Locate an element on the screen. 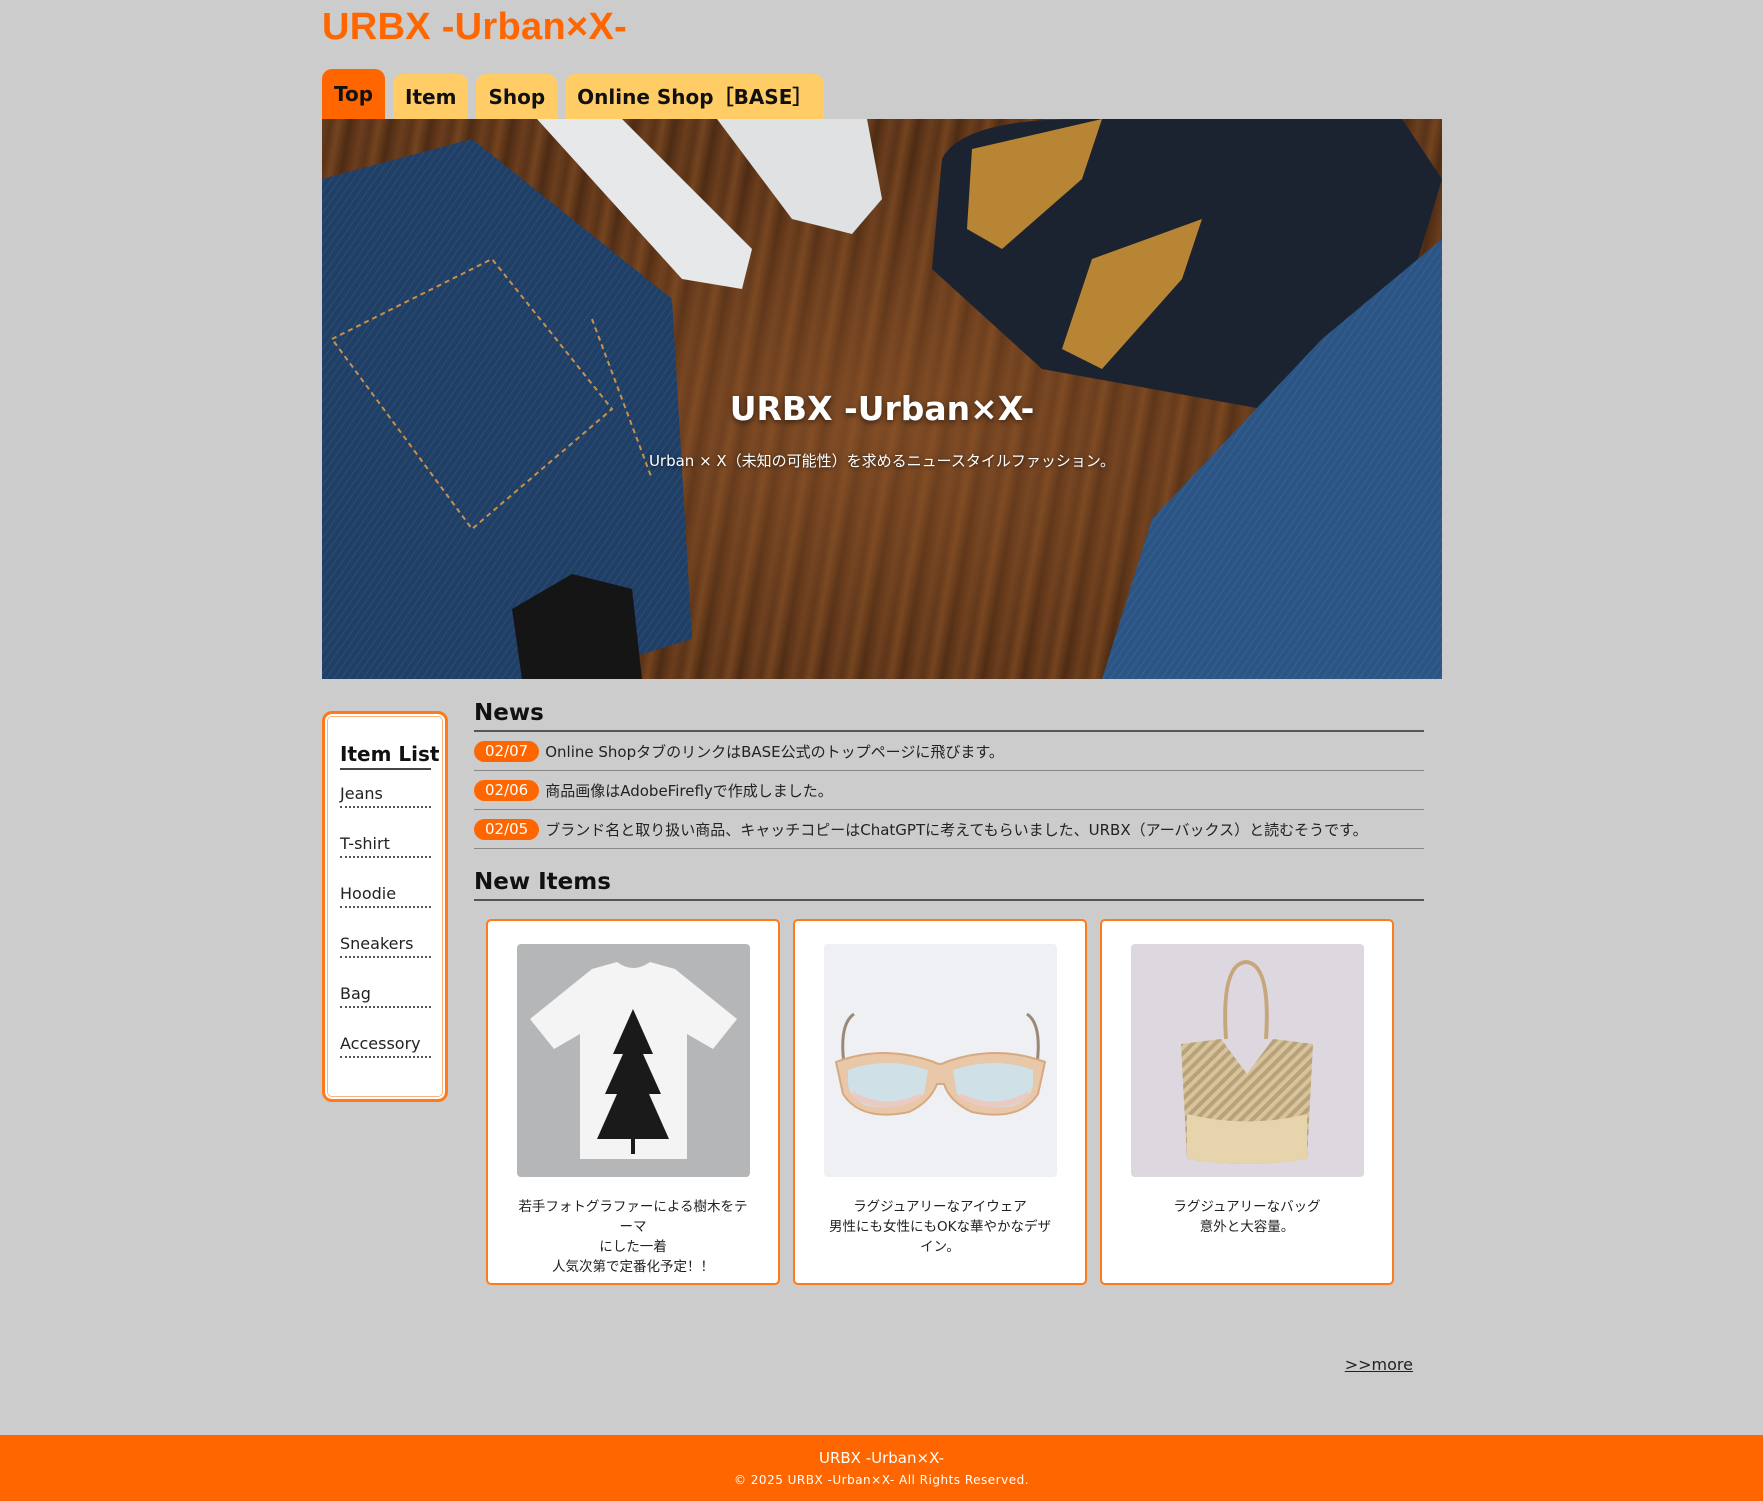 This screenshot has height=1501, width=1763. tab-item: Item is located at coordinates (431, 97).